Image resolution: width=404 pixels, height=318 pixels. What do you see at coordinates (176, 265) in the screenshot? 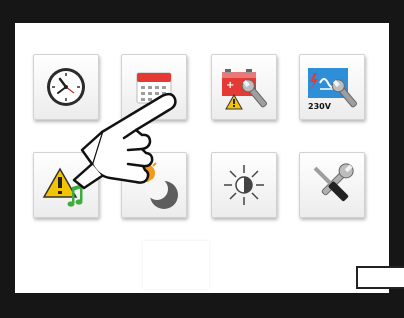
I see `empty-panel` at bounding box center [176, 265].